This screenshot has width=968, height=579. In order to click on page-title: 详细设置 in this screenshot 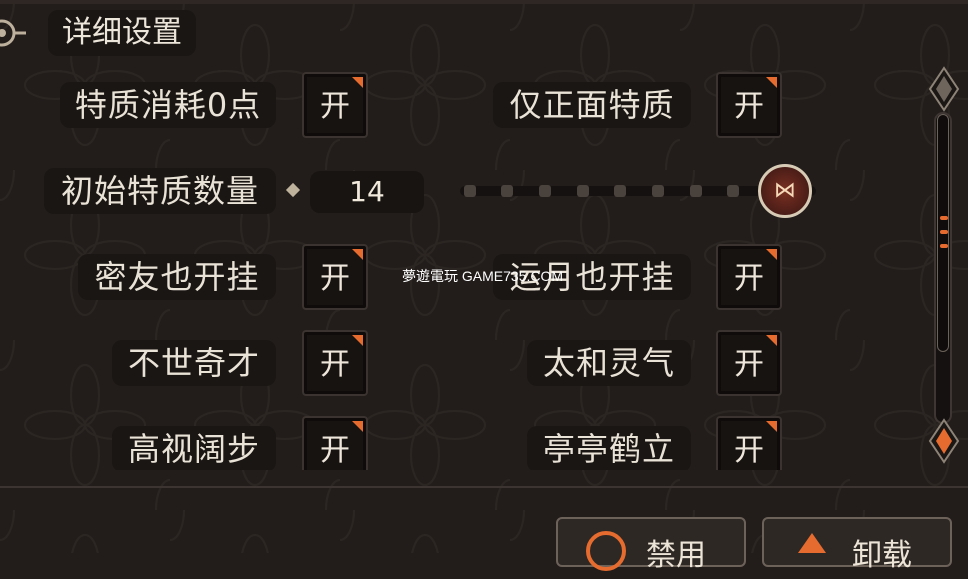, I will do `click(122, 33)`.